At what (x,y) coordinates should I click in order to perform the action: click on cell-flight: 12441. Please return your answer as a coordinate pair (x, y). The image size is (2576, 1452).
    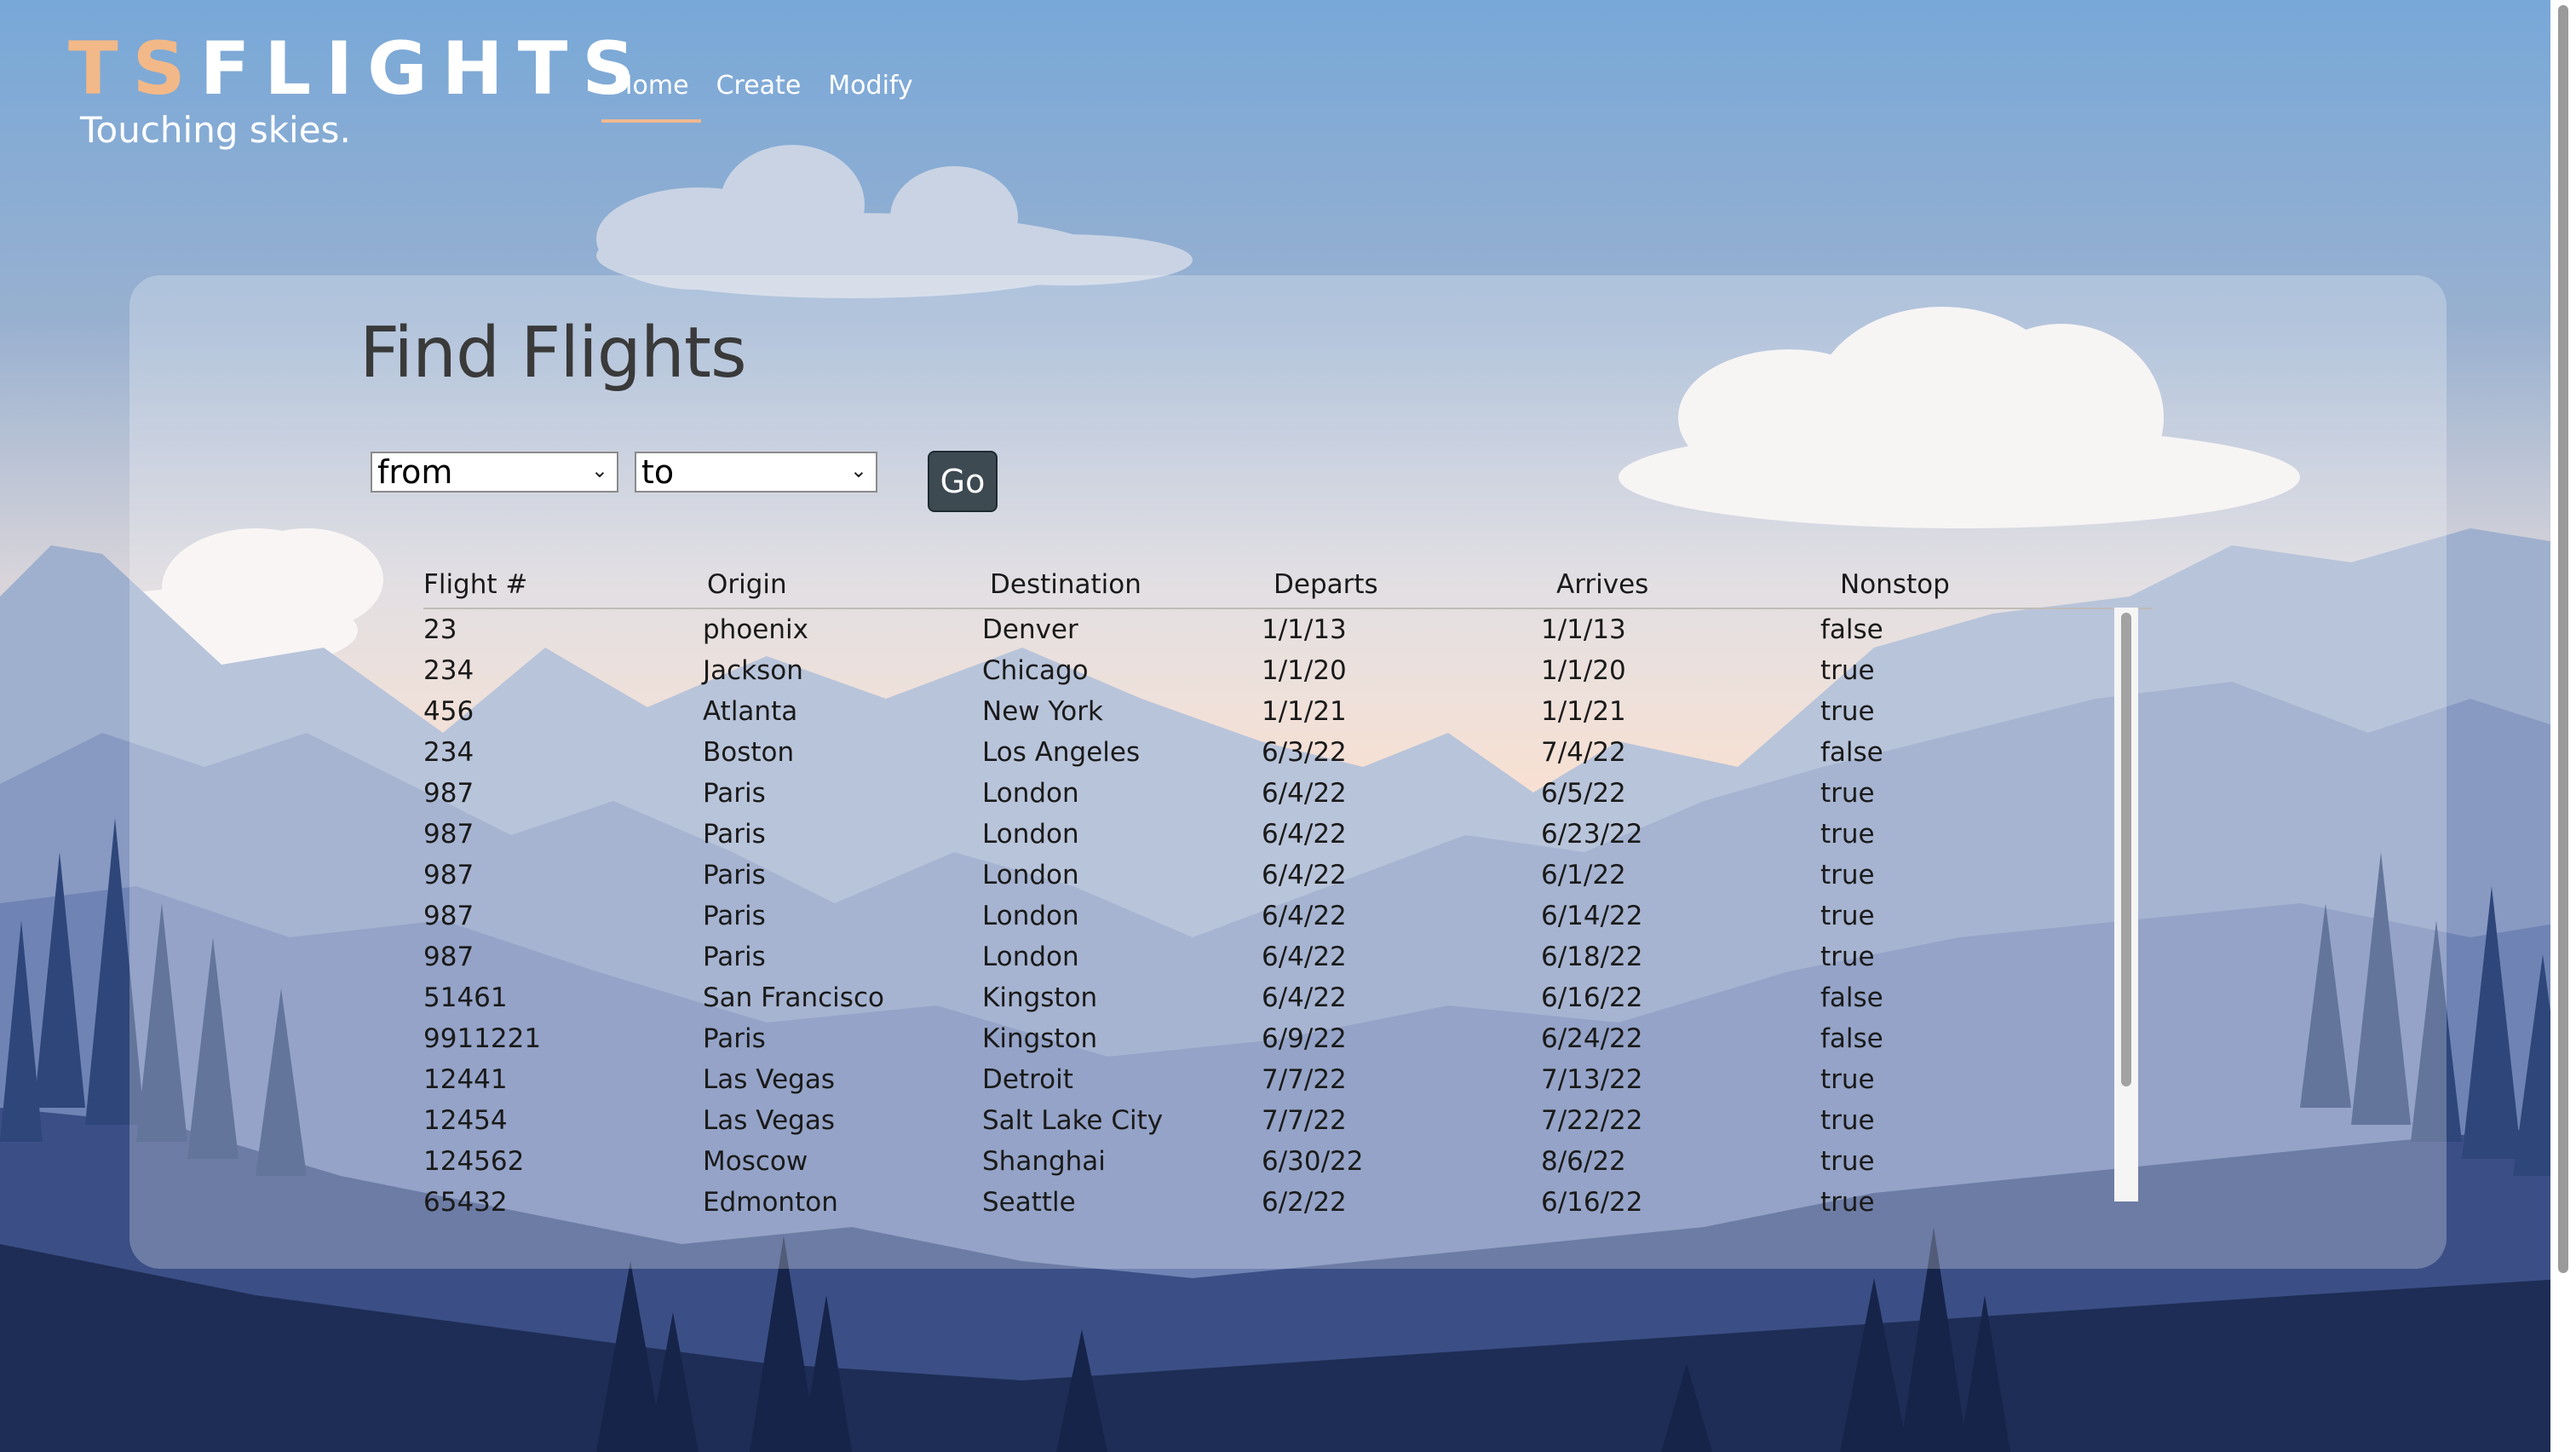
    Looking at the image, I should click on (466, 1079).